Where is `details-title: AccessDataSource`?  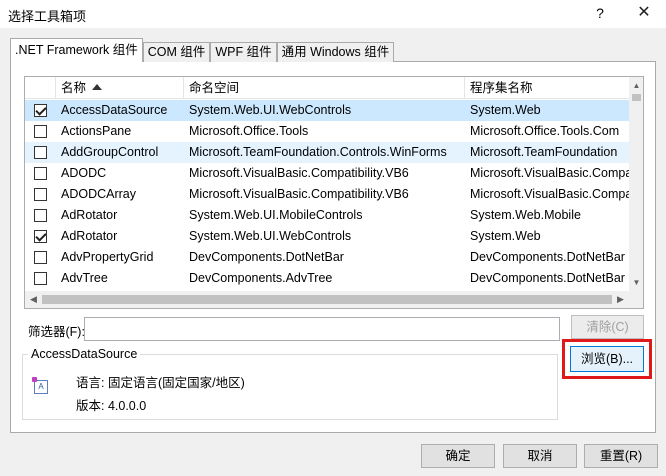
details-title: AccessDataSource is located at coordinates (84, 354).